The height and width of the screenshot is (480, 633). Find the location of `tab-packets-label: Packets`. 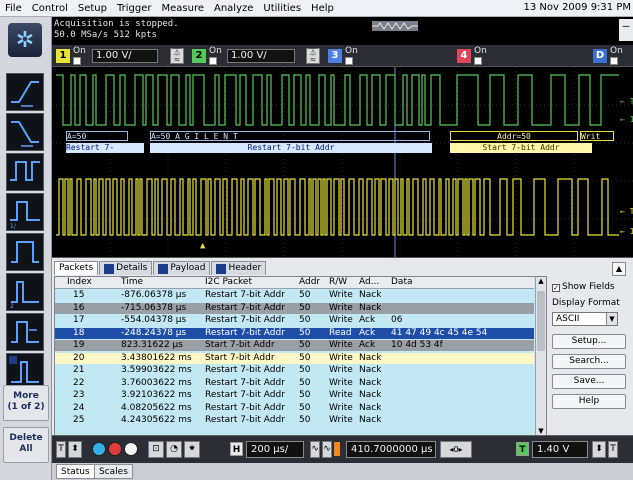

tab-packets-label: Packets is located at coordinates (76, 268).